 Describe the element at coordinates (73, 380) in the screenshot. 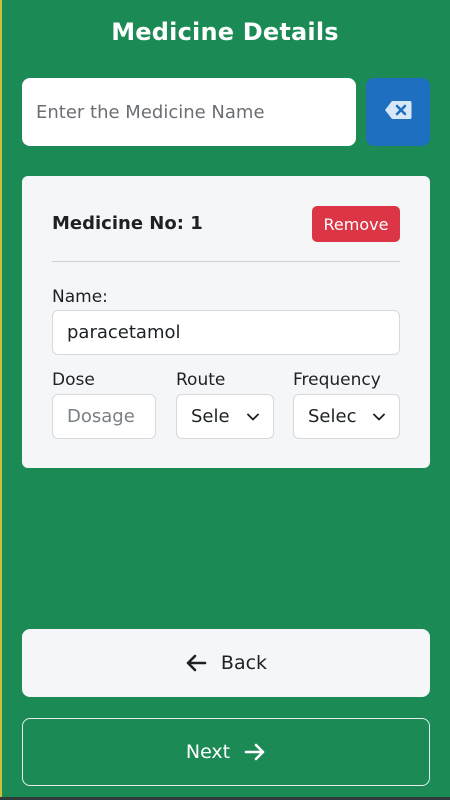

I see `dose-label: Dose` at that location.